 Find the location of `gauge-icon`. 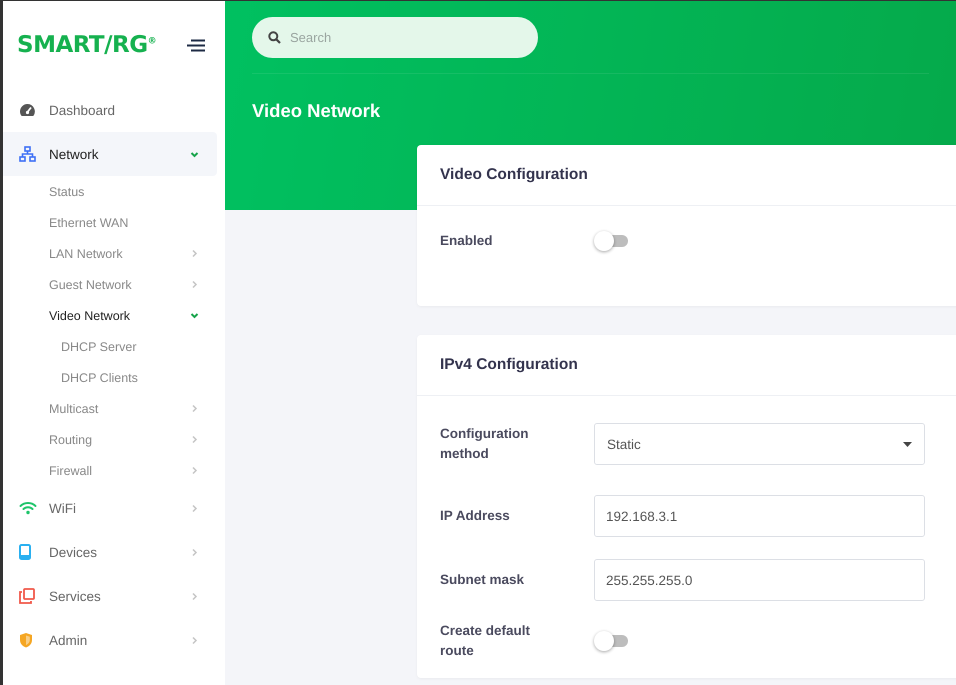

gauge-icon is located at coordinates (27, 110).